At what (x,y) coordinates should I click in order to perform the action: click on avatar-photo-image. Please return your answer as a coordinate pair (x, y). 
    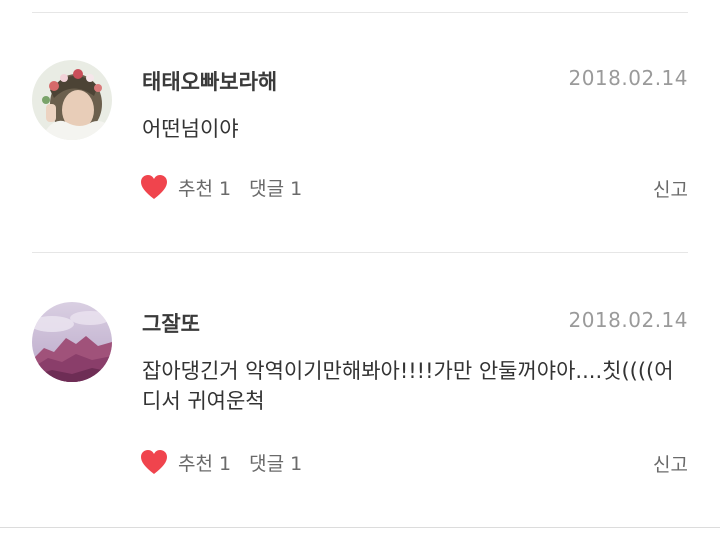
    Looking at the image, I should click on (72, 100).